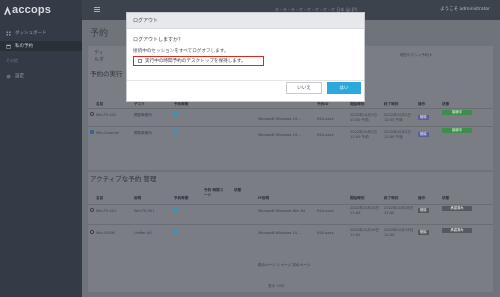 The image size is (500, 297). I want to click on row-name: Win-TS-001, so click(106, 211).